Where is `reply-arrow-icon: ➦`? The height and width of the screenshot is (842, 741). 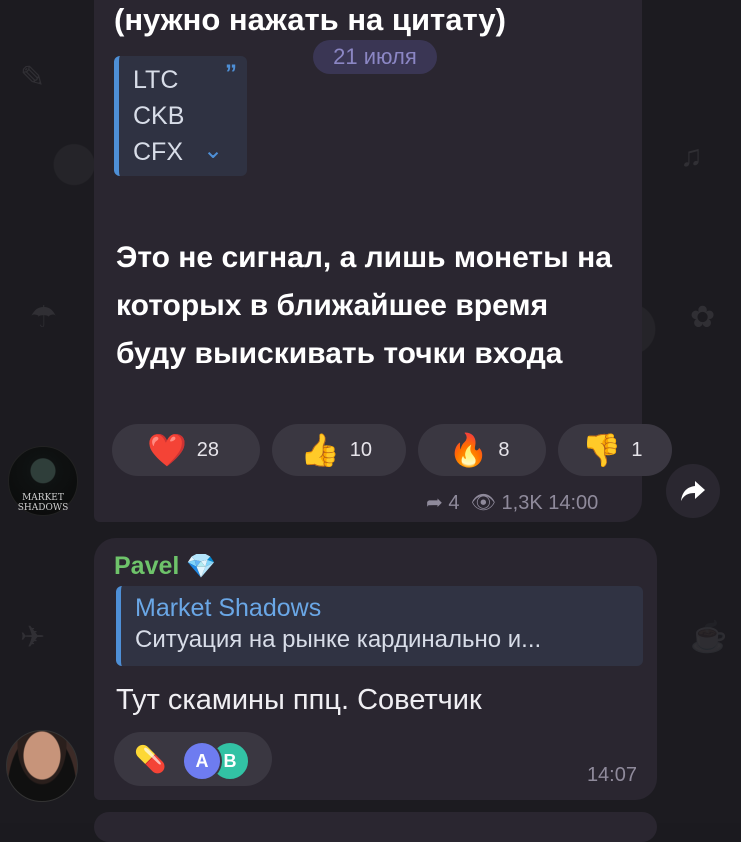
reply-arrow-icon: ➦ is located at coordinates (434, 503).